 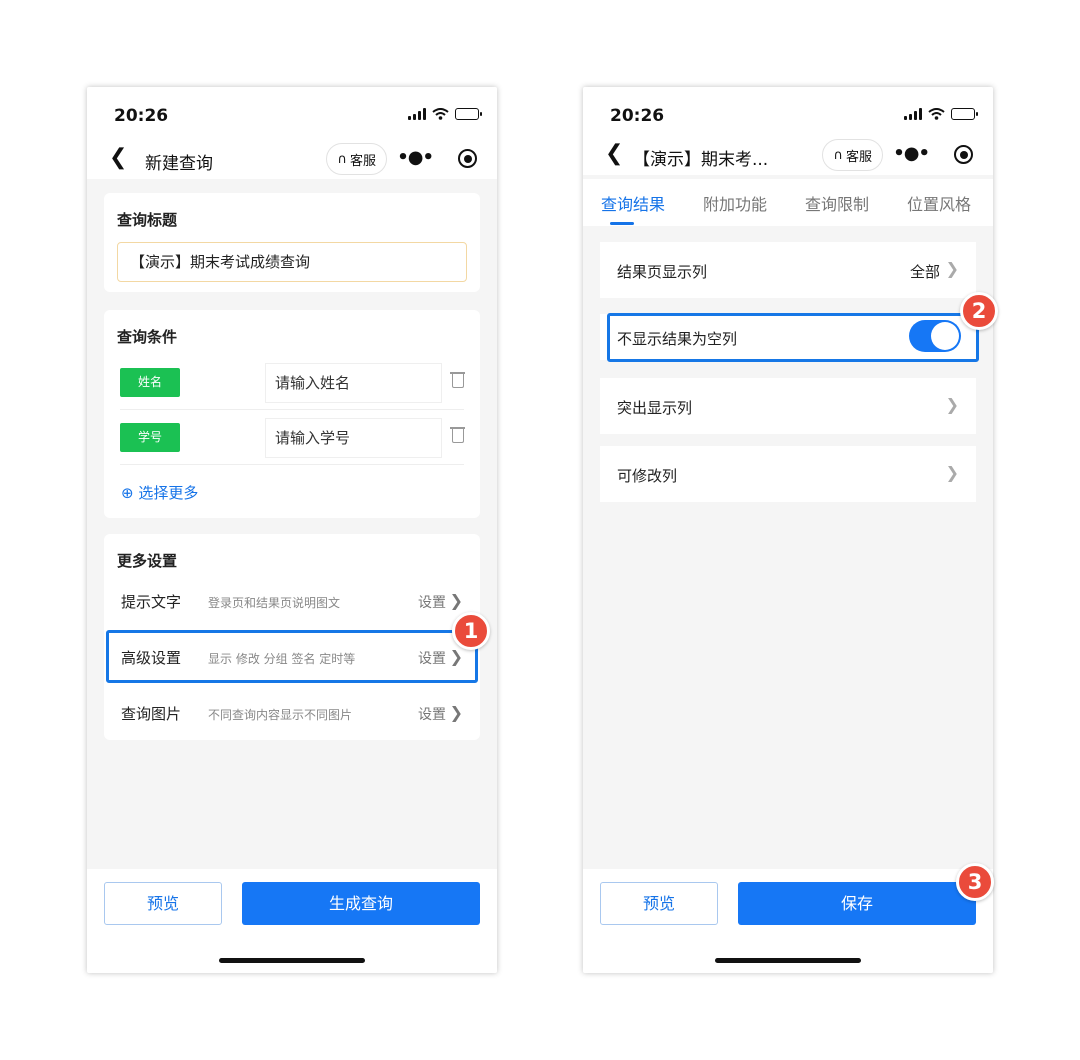 I want to click on highlight-advanced-settings, so click(x=292, y=656).